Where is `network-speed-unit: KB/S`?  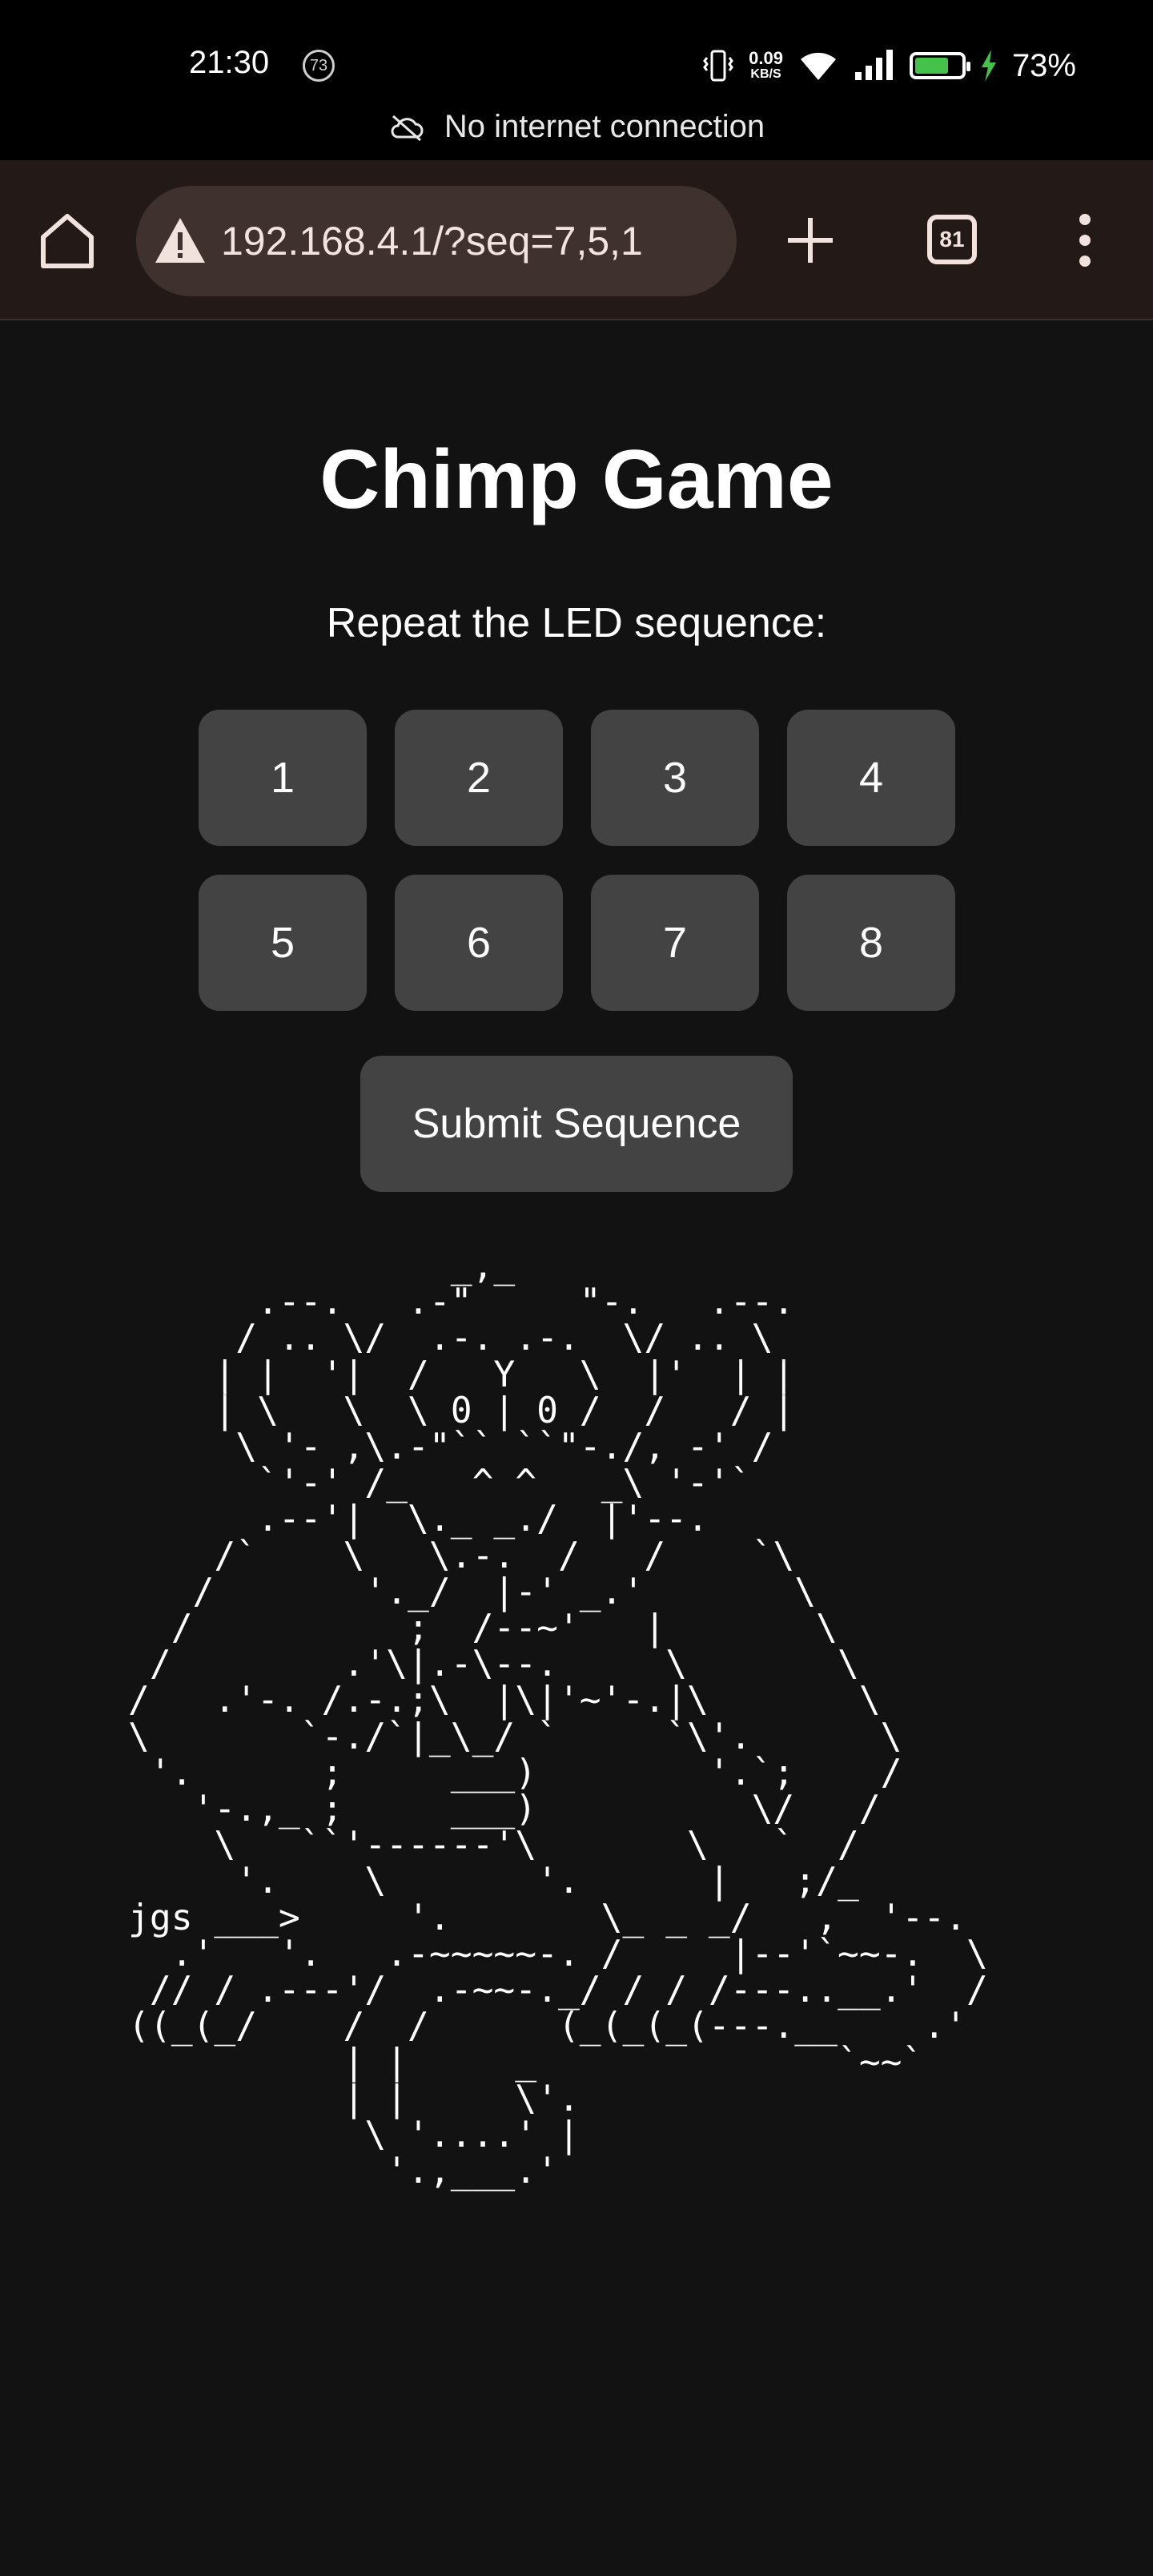 network-speed-unit: KB/S is located at coordinates (765, 74).